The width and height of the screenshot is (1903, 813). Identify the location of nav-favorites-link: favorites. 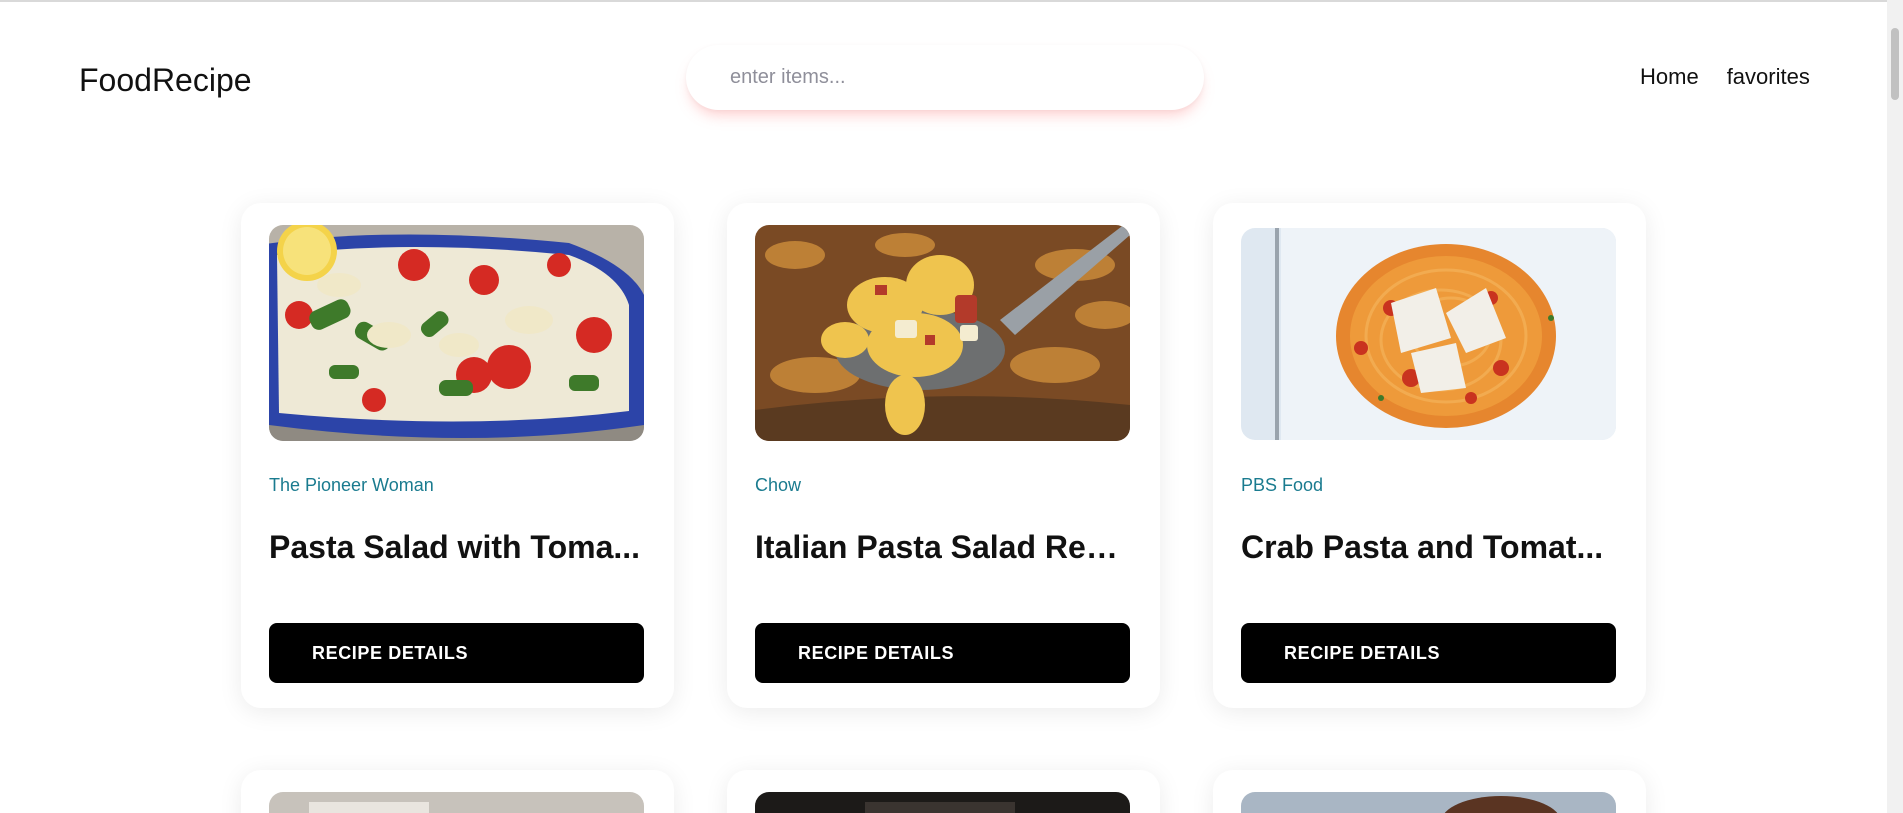
(1768, 77).